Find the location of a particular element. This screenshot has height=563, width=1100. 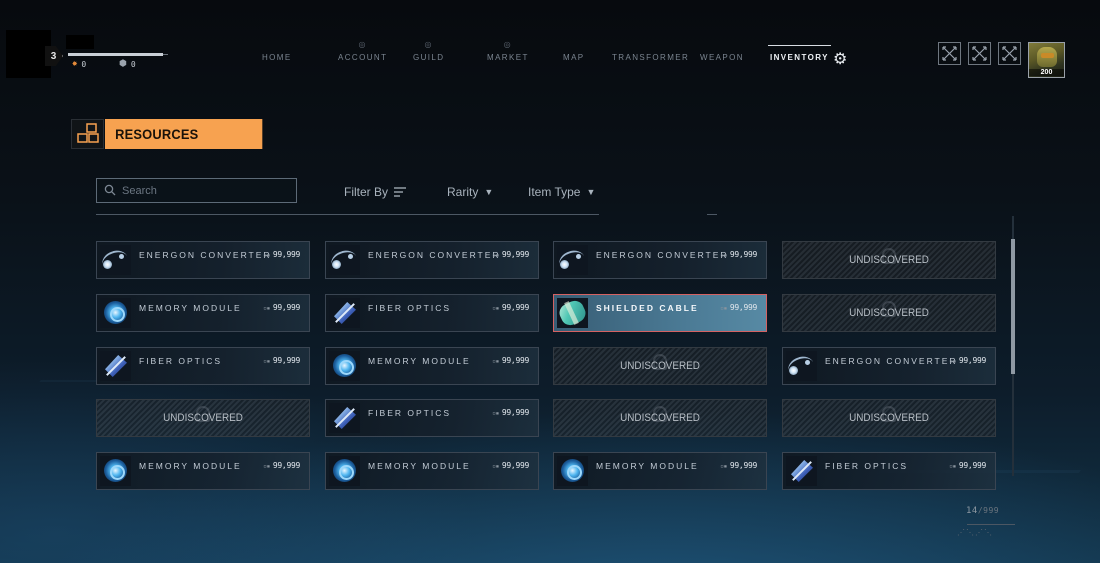

nav-item-transformer: TRANSFORMER is located at coordinates (650, 57).